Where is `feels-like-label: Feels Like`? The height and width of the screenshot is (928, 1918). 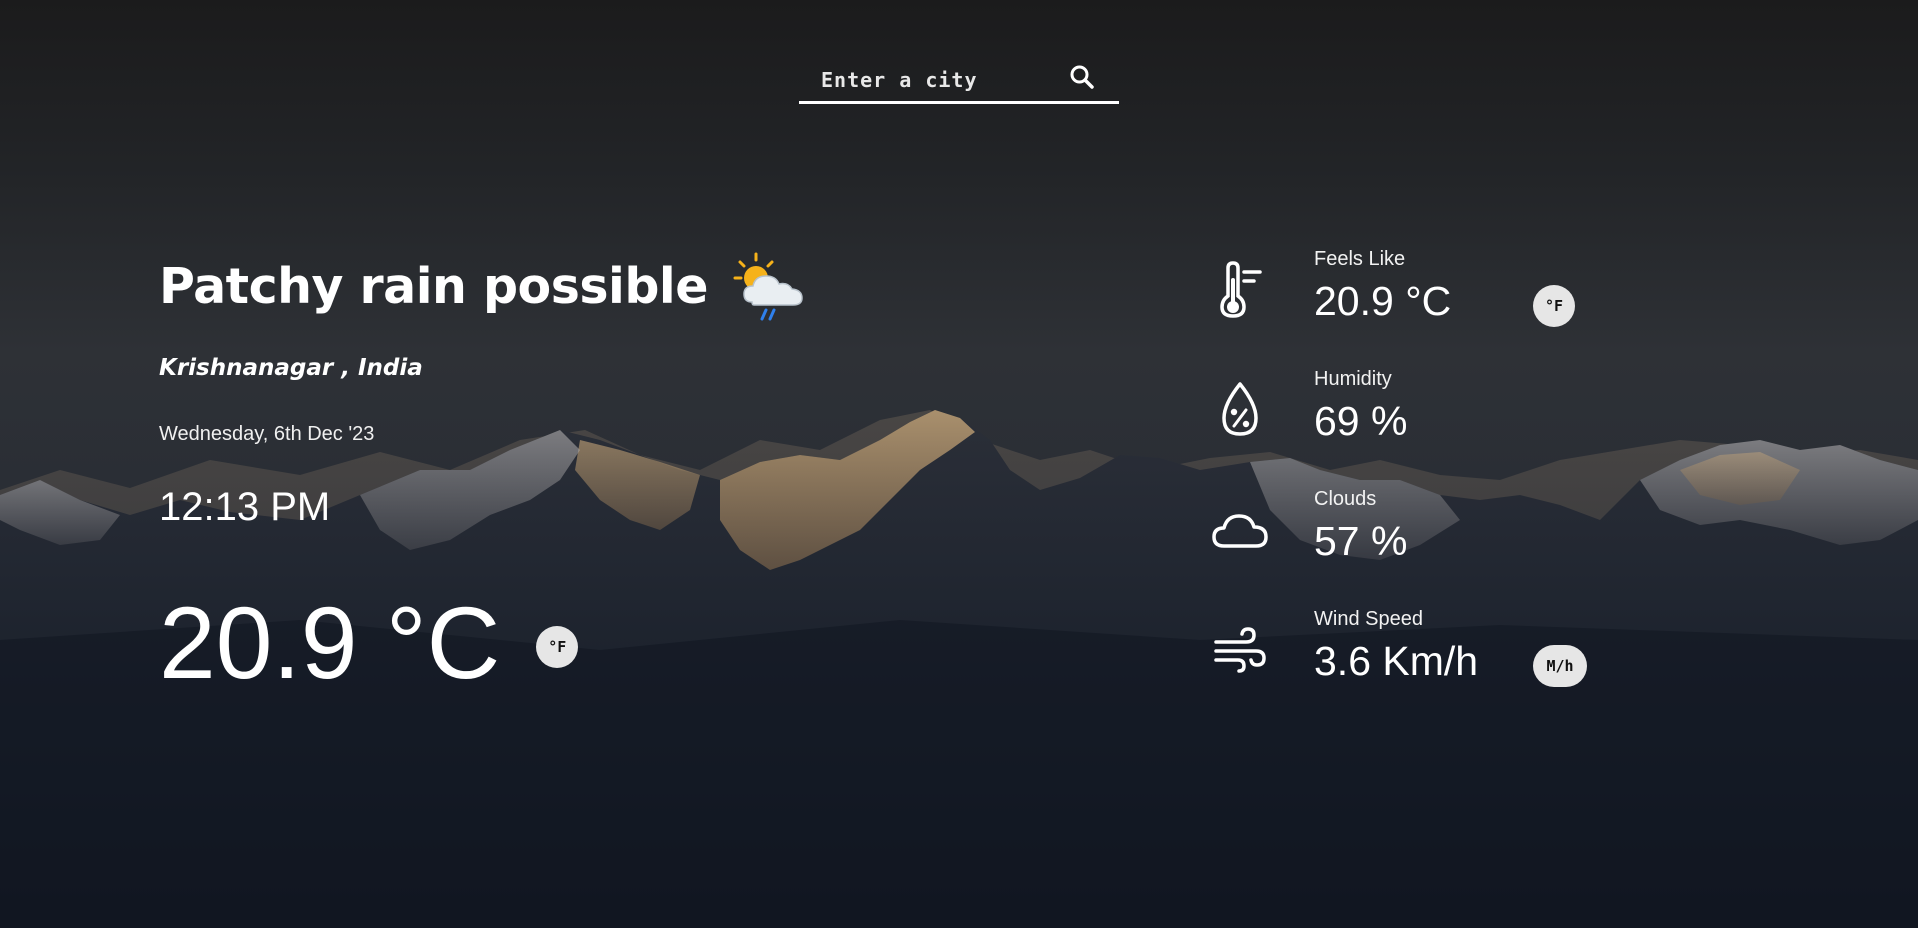 feels-like-label: Feels Like is located at coordinates (1360, 259).